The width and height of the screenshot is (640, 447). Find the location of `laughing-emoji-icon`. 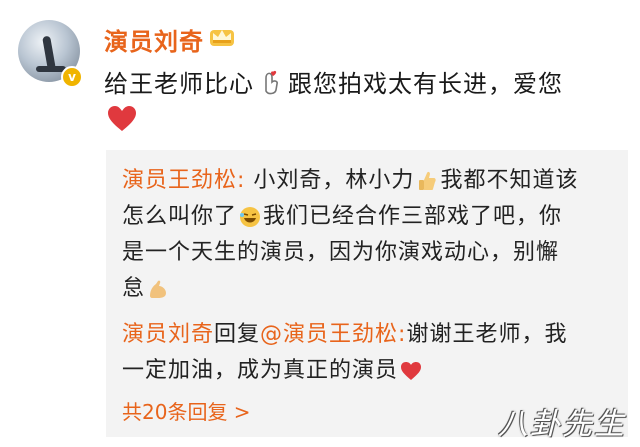

laughing-emoji-icon is located at coordinates (250, 217).